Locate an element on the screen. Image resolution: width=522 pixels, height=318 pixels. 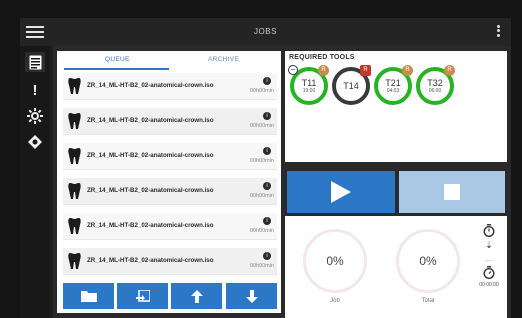
total-progress-label: Total is located at coordinates (428, 301).